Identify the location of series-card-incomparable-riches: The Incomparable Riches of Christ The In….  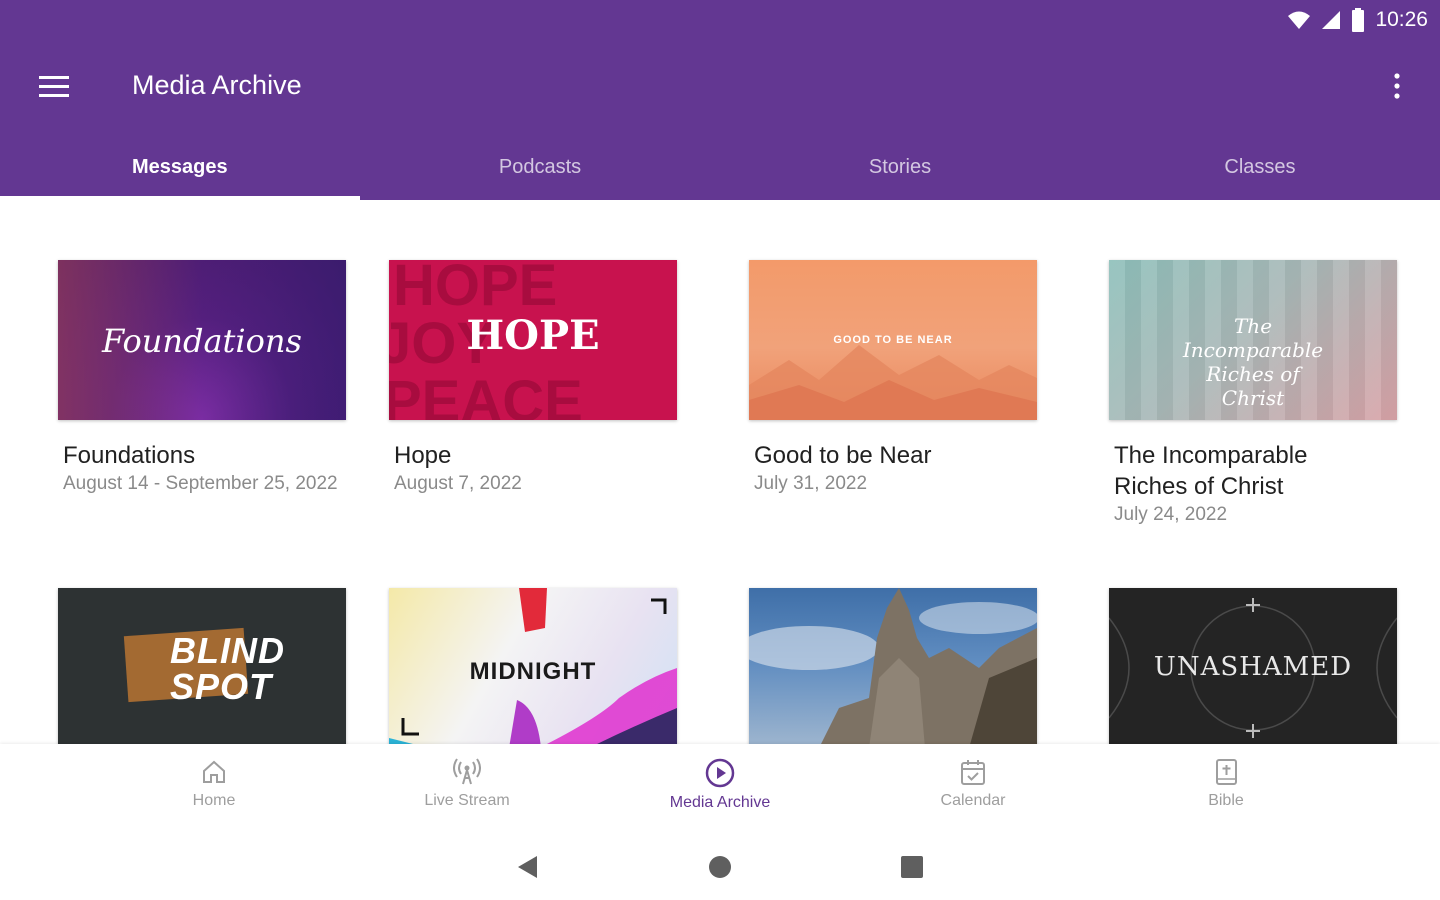
(1254, 393).